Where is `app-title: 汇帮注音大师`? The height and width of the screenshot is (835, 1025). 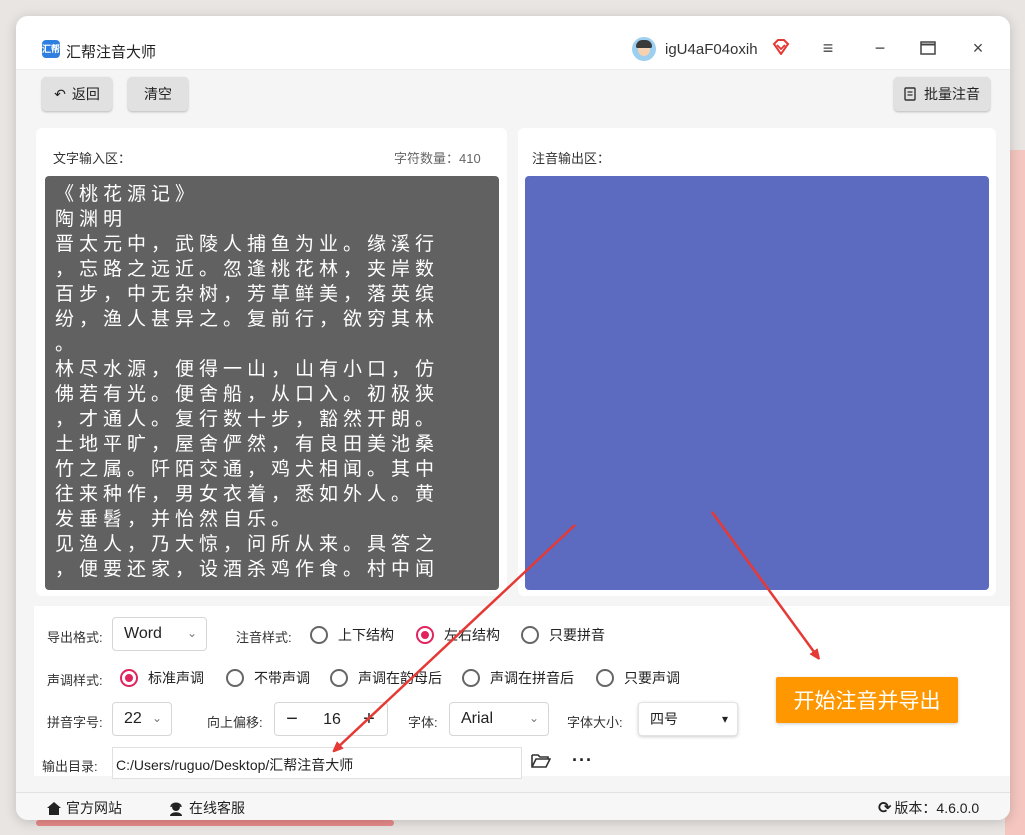
app-title: 汇帮注音大师 is located at coordinates (111, 52).